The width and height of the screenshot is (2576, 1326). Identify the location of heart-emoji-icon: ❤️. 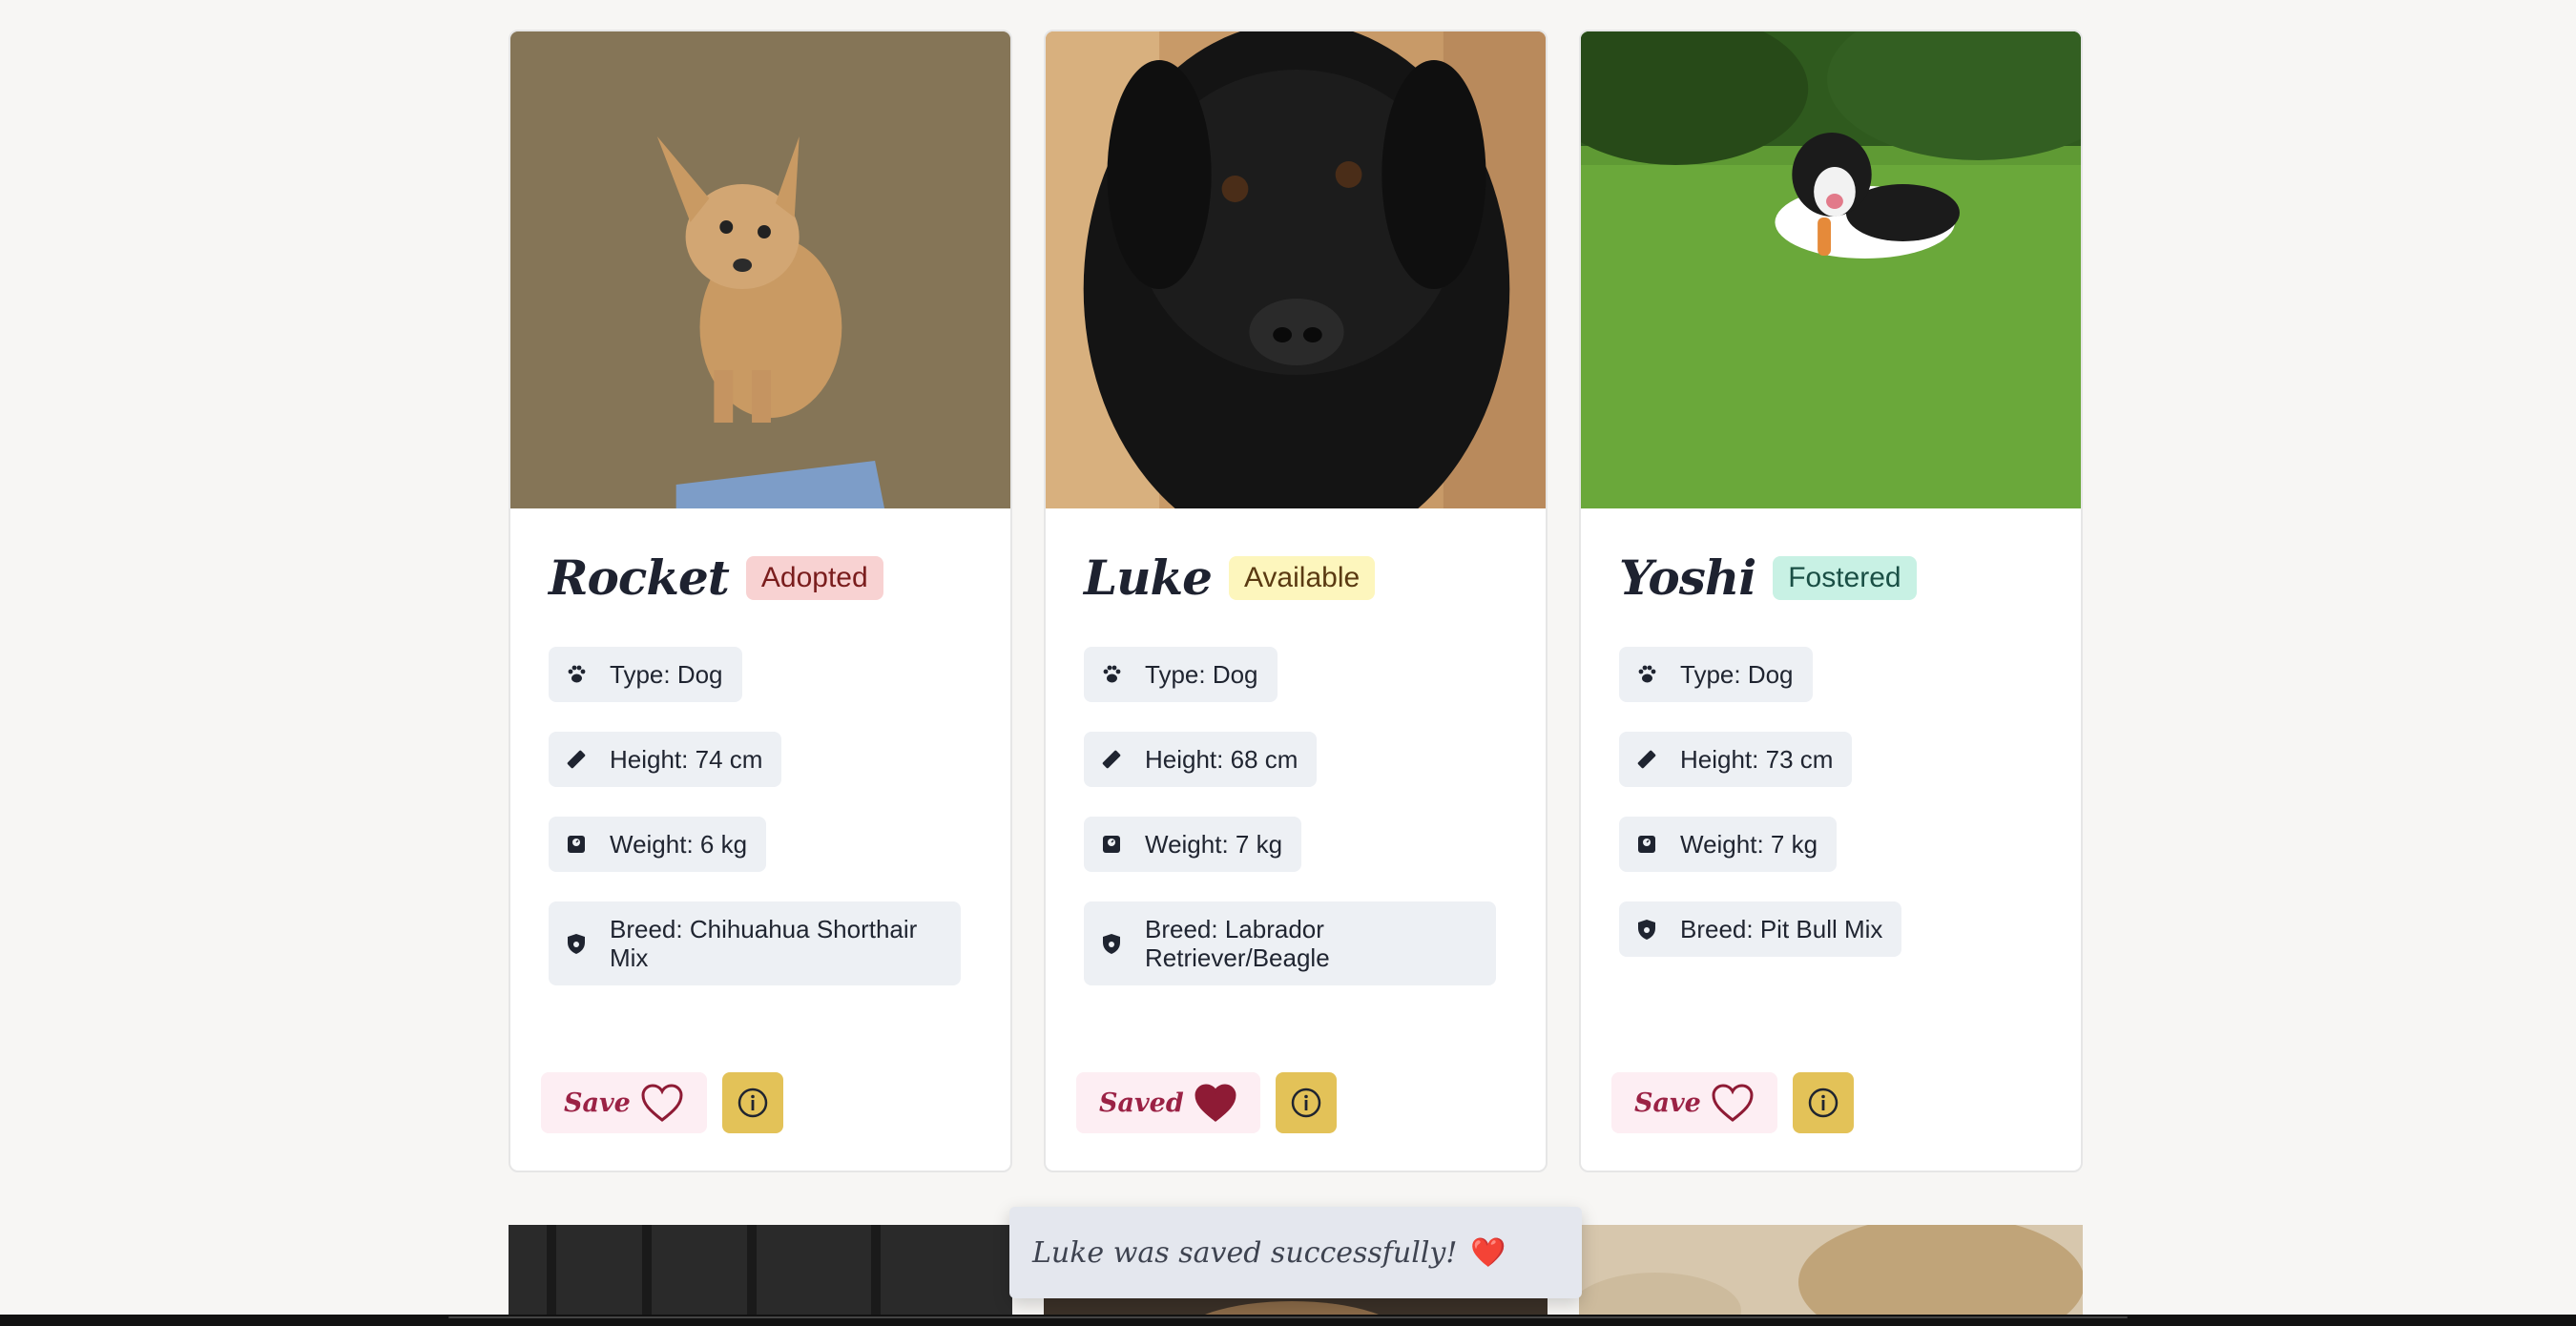
(1488, 1252).